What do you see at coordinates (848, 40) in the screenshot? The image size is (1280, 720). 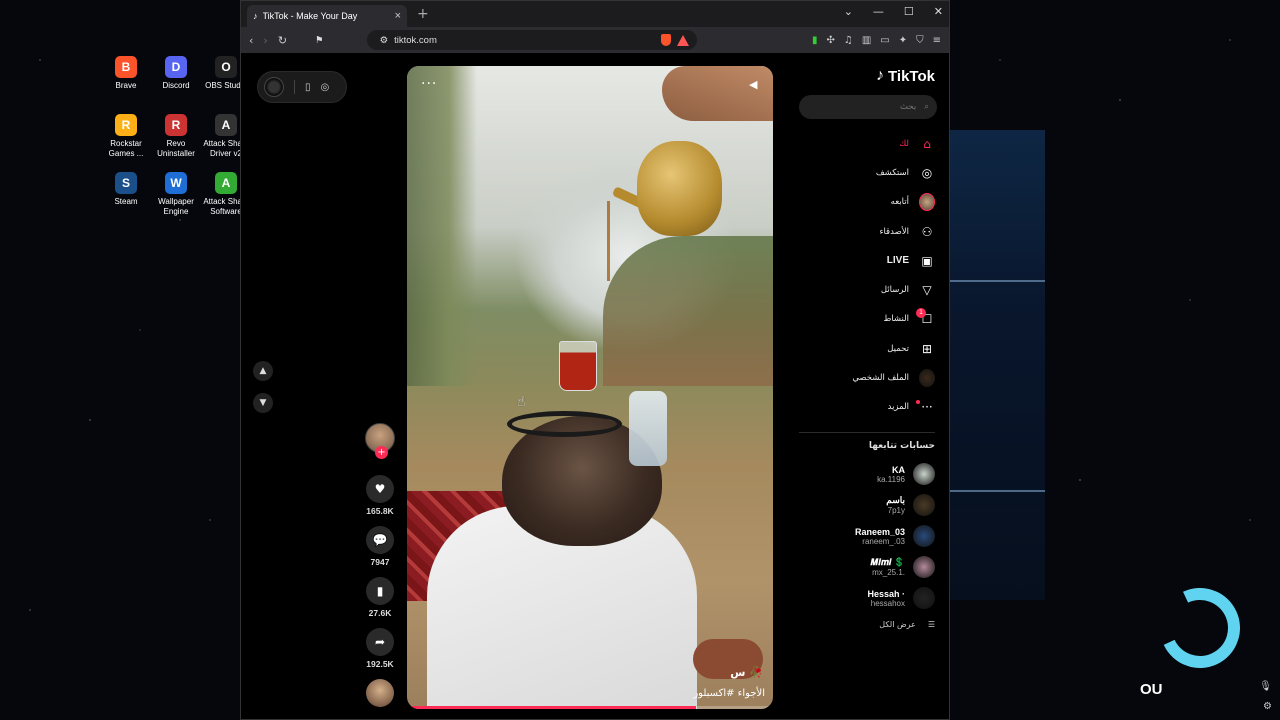 I see `media-icon: ♫` at bounding box center [848, 40].